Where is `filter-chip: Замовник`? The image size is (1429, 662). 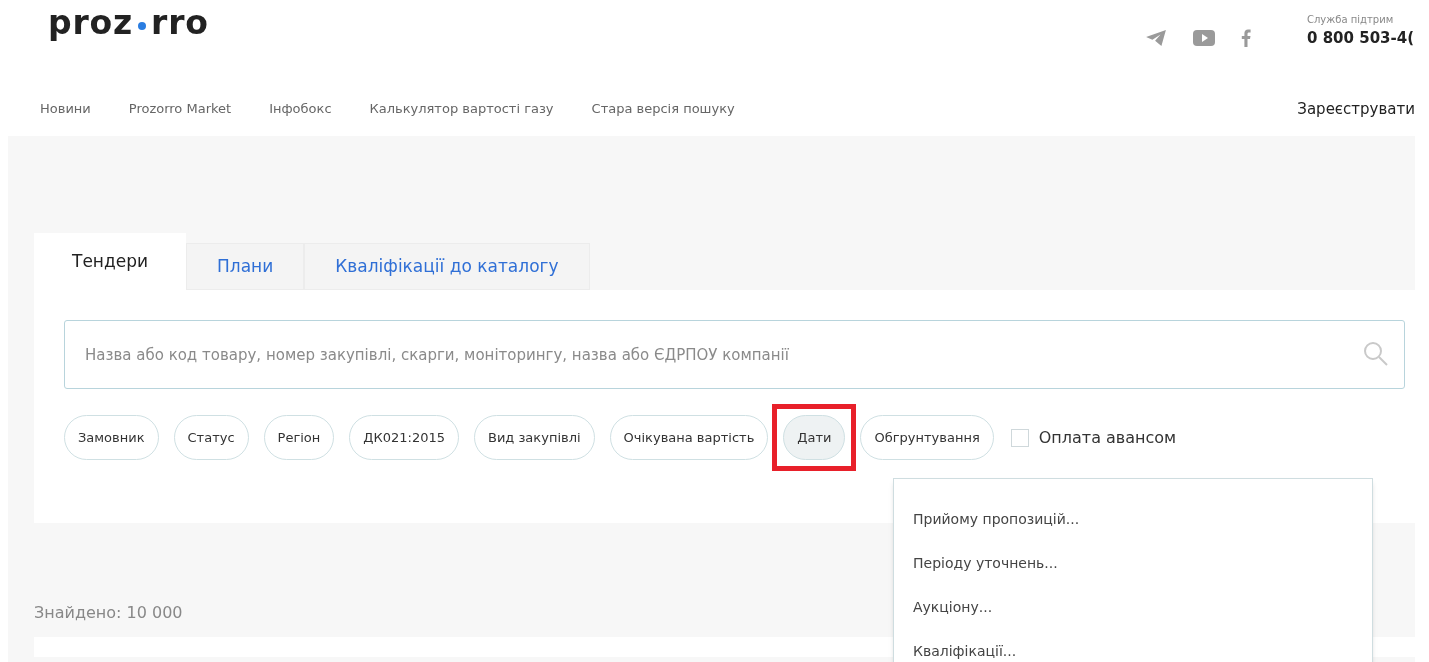
filter-chip: Замовник is located at coordinates (111, 437).